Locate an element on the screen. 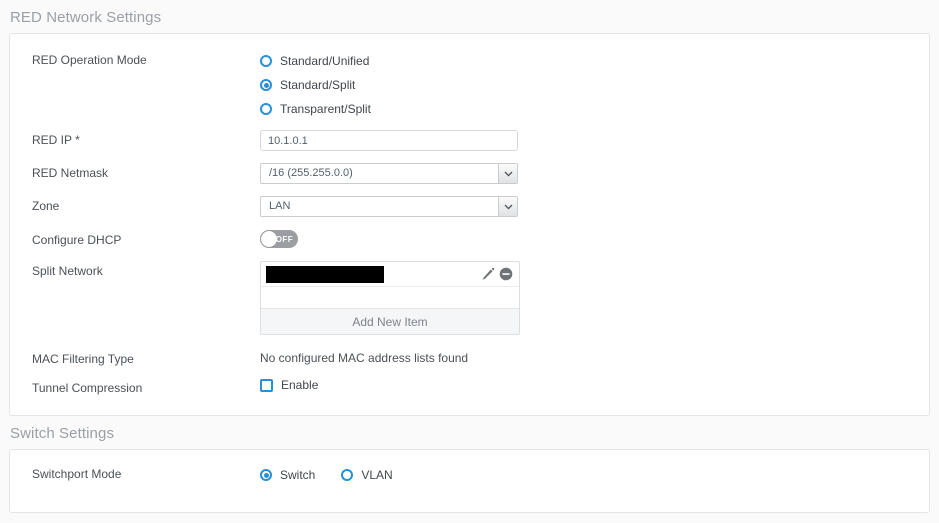 Image resolution: width=939 pixels, height=523 pixels. radio-option-transparent-split: Transparent/Split is located at coordinates (594, 109).